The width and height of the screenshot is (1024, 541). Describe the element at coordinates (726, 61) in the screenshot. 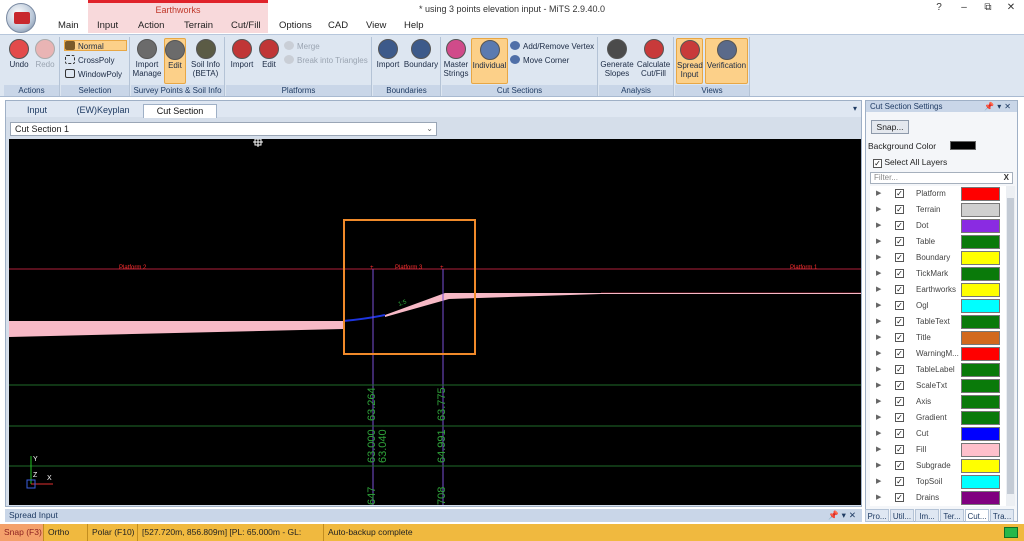

I see `verification-button: Verification` at that location.